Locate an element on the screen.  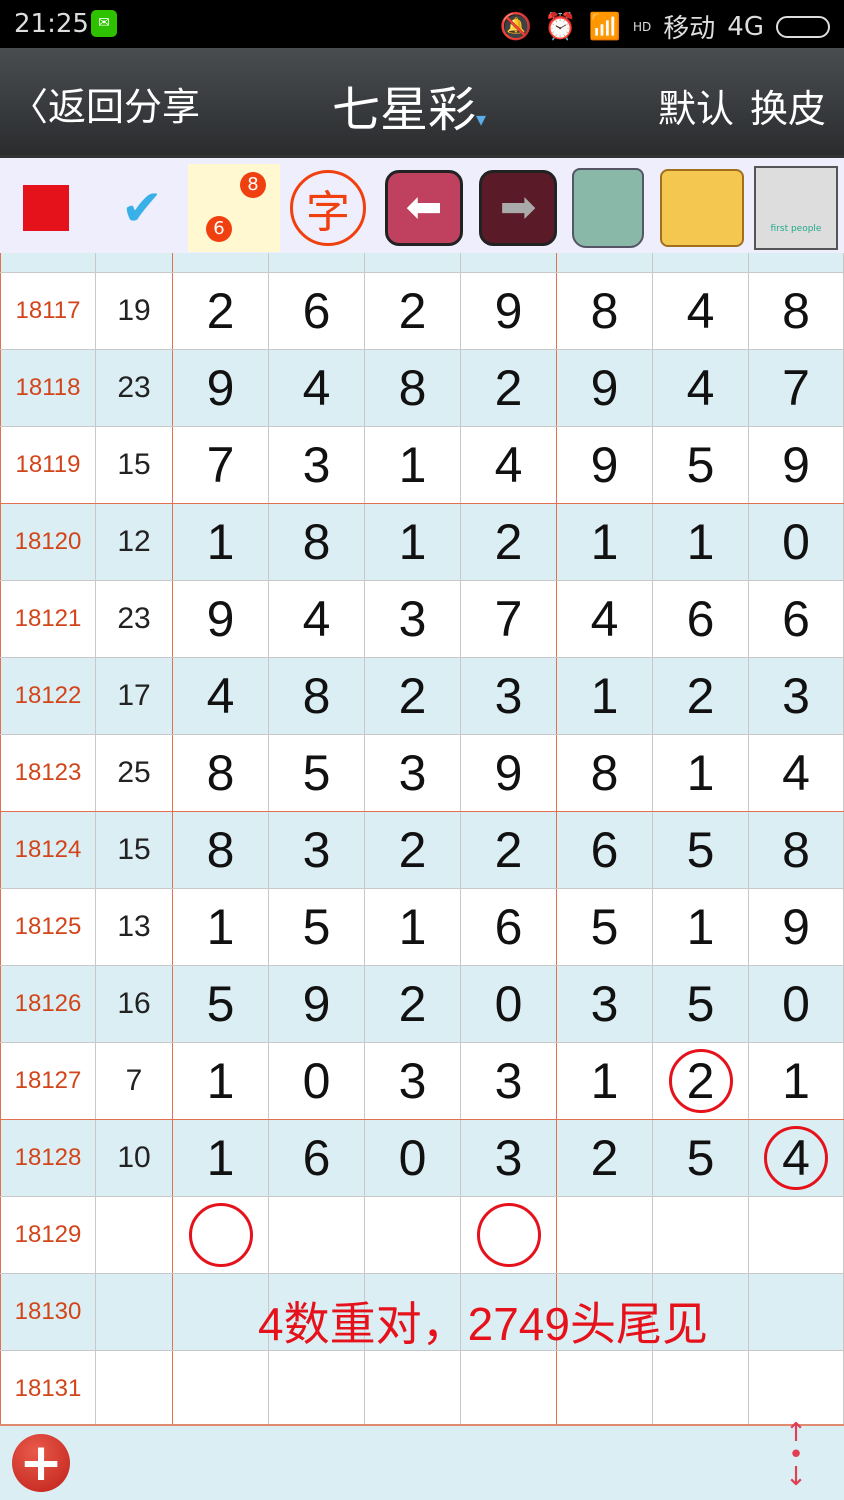
share-button: 分享 is located at coordinates (162, 107).